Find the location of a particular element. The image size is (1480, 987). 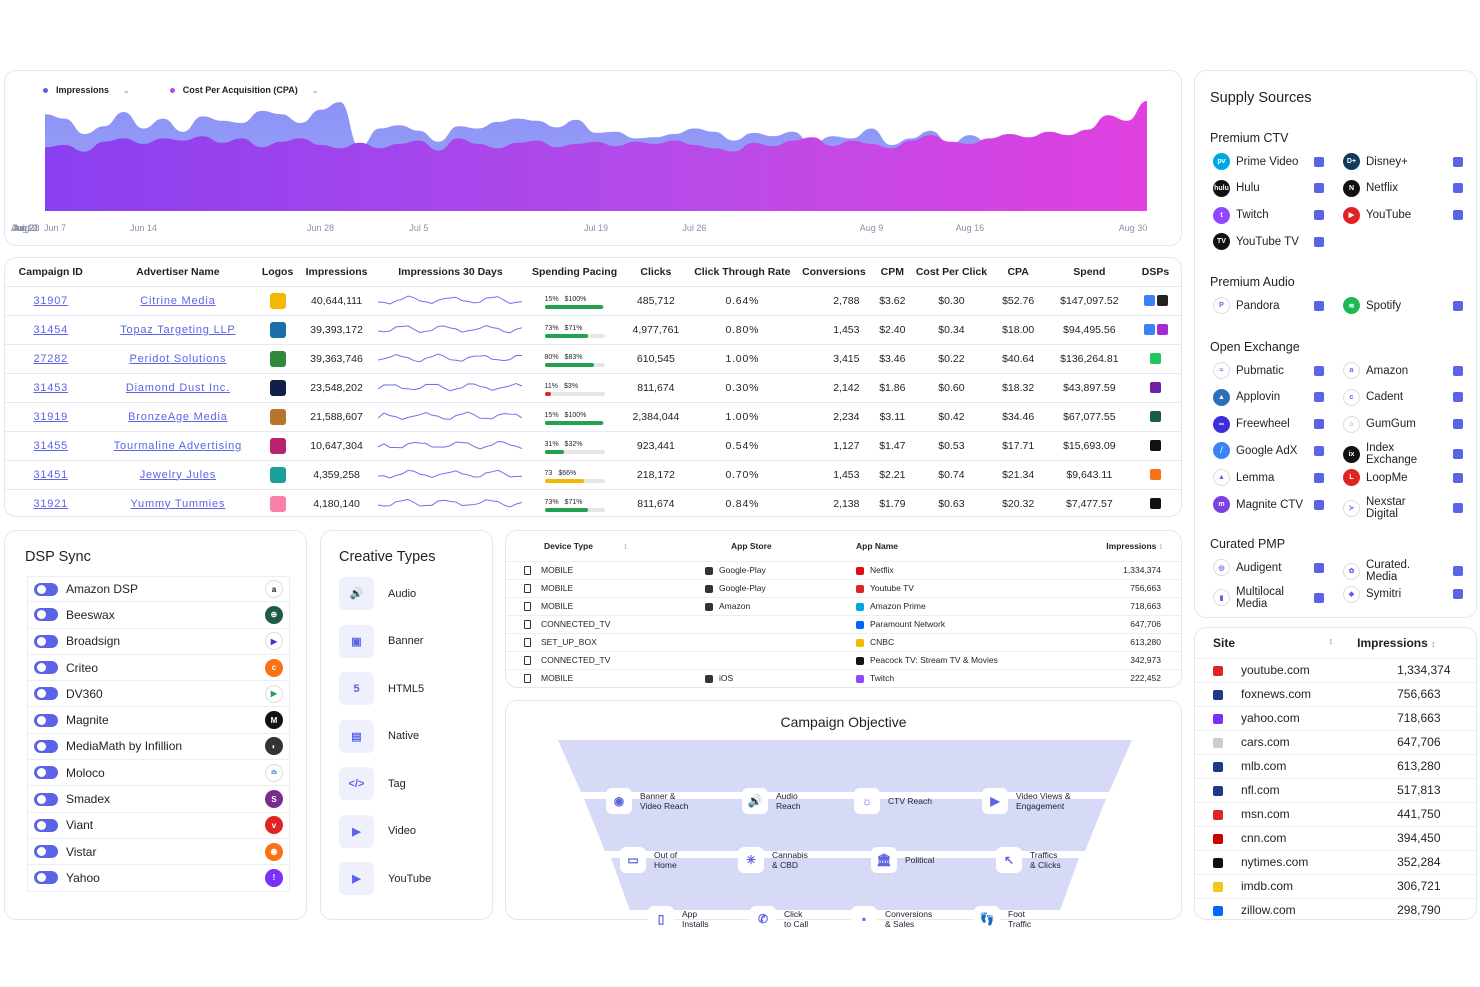

table-row: msn.com 441,750 is located at coordinates (1335, 813).